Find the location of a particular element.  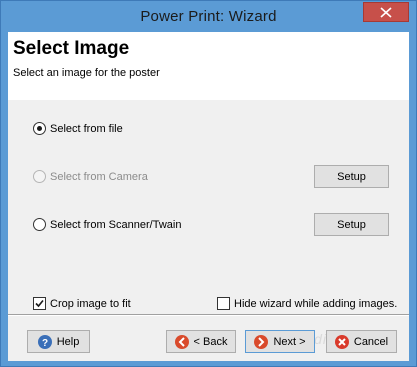

radio-label-scanner: Select from Scanner/Twain is located at coordinates (116, 224).